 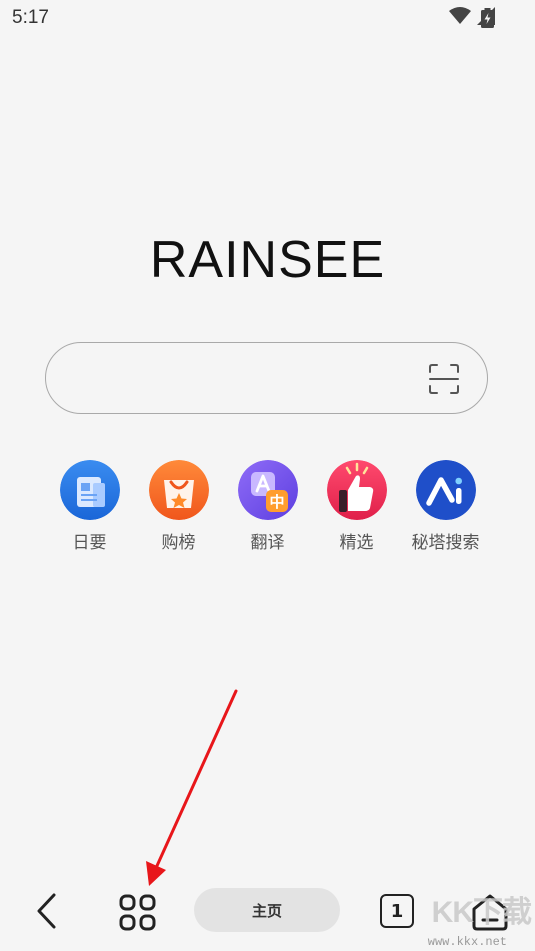 I want to click on metaso-icon, so click(x=445, y=490).